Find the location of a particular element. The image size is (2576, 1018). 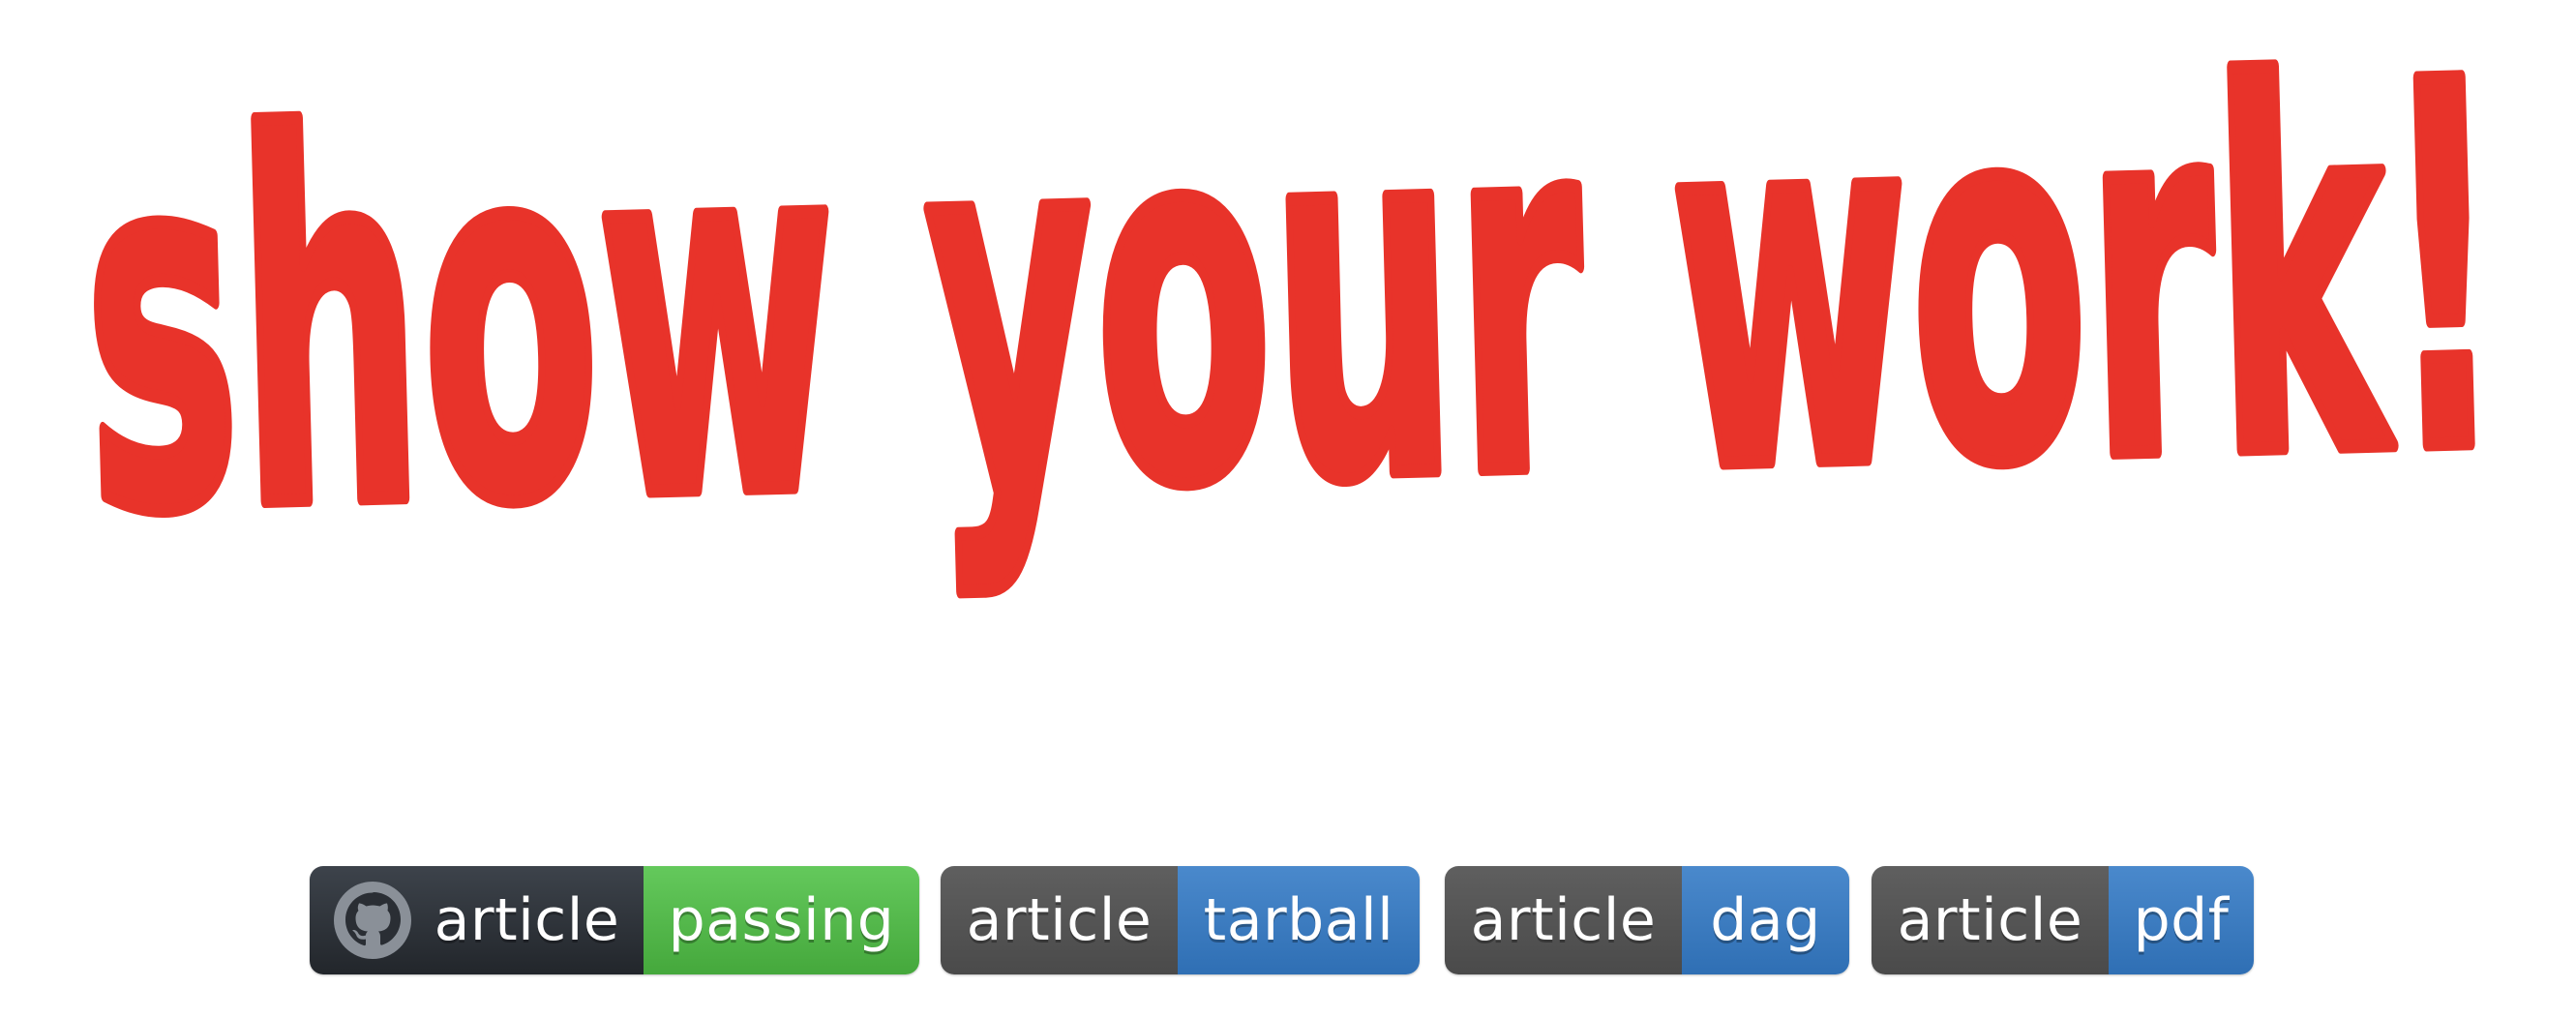

badge-article-pdf: article pdf is located at coordinates (2063, 920).